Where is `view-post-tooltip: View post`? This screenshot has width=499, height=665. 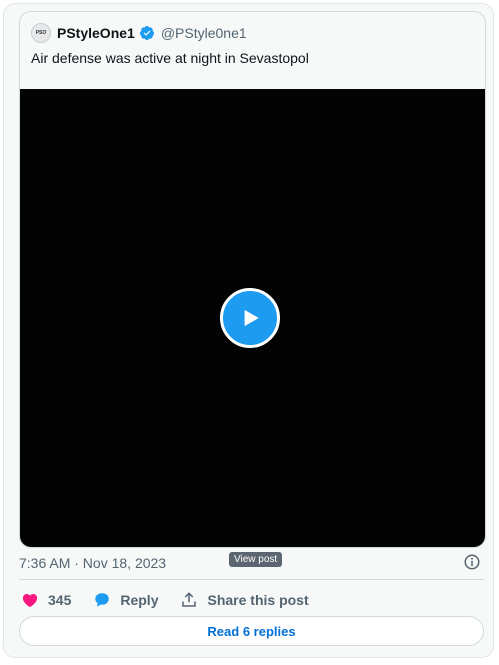 view-post-tooltip: View post is located at coordinates (256, 559).